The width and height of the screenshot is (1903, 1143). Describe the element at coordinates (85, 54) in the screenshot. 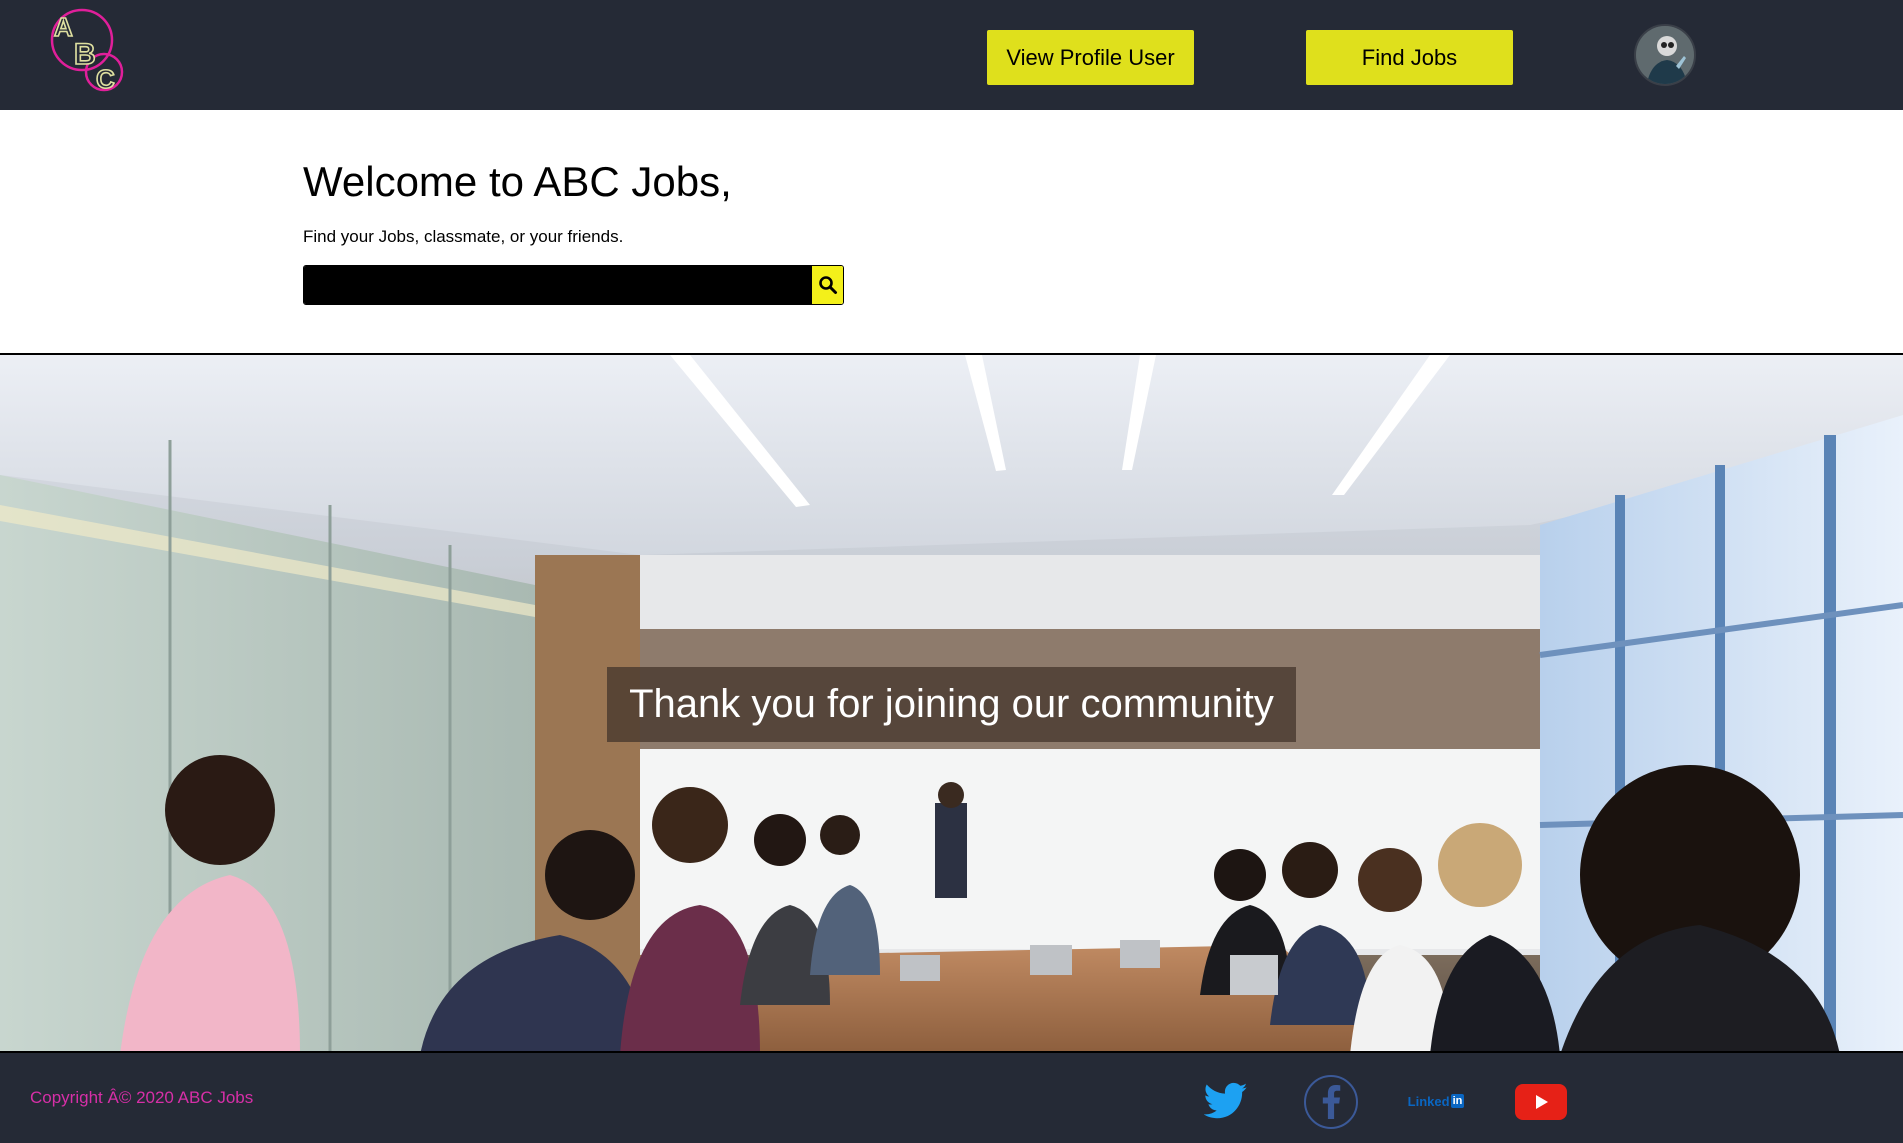

I see `logo-letter-b: B` at that location.